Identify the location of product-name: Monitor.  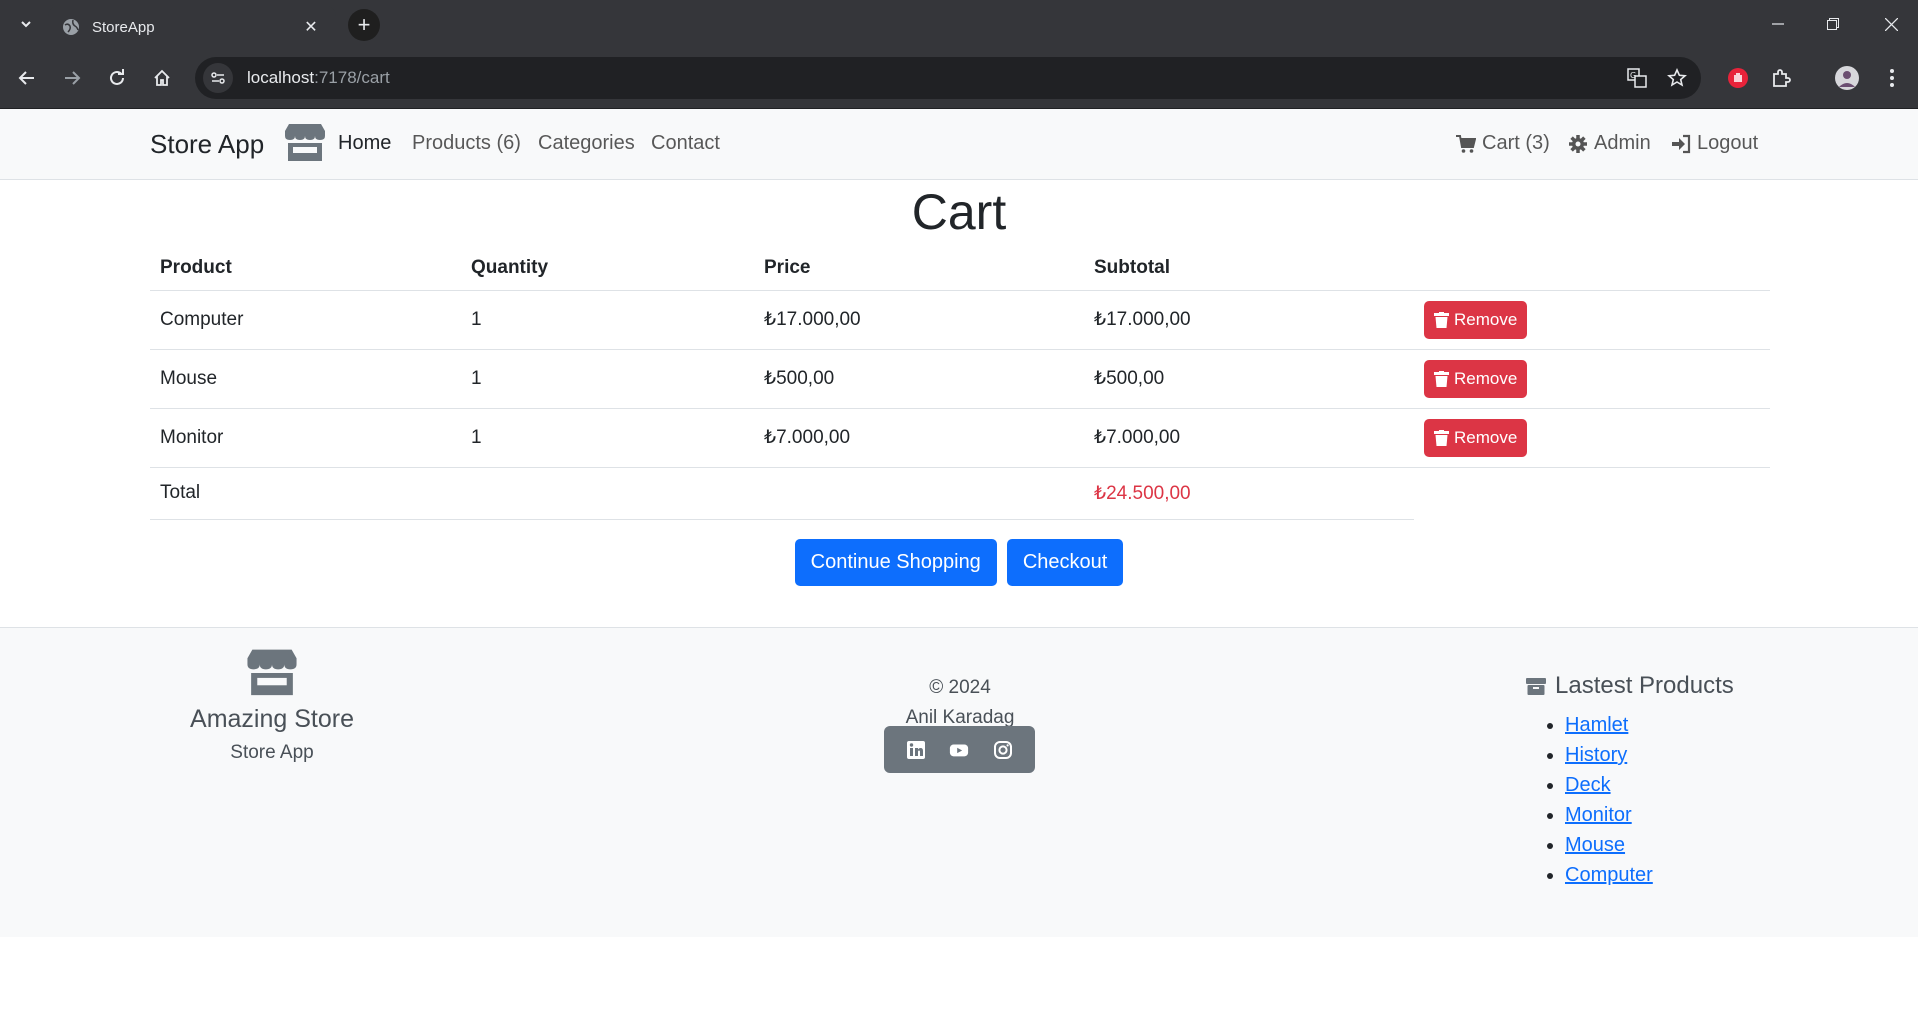
(305, 438).